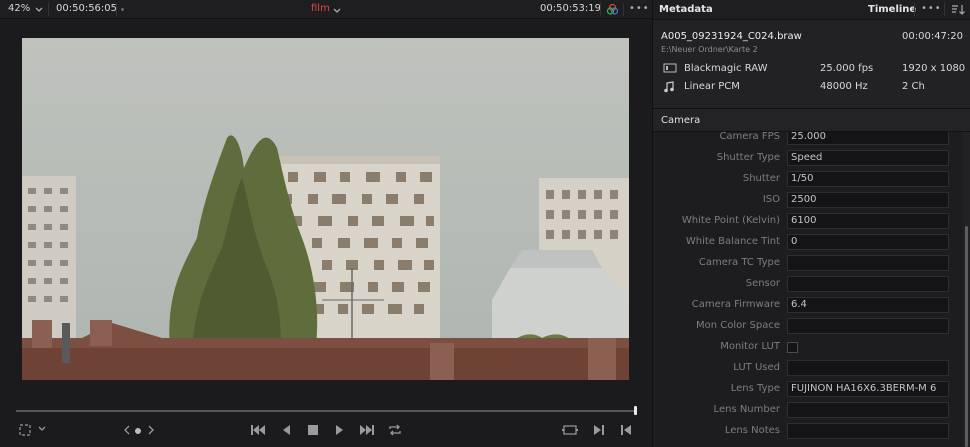 This screenshot has width=970, height=447. What do you see at coordinates (730, 220) in the screenshot?
I see `field-label: White Point (Kelvin)` at bounding box center [730, 220].